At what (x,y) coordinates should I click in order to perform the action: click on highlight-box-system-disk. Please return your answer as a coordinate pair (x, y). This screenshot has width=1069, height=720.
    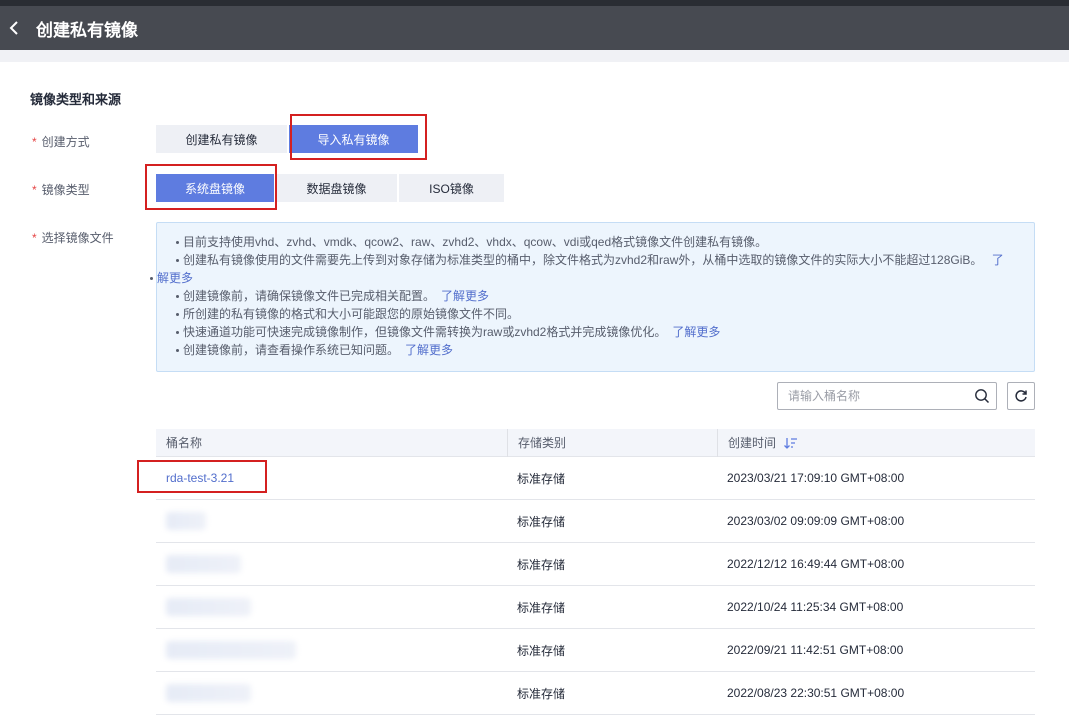
    Looking at the image, I should click on (211, 187).